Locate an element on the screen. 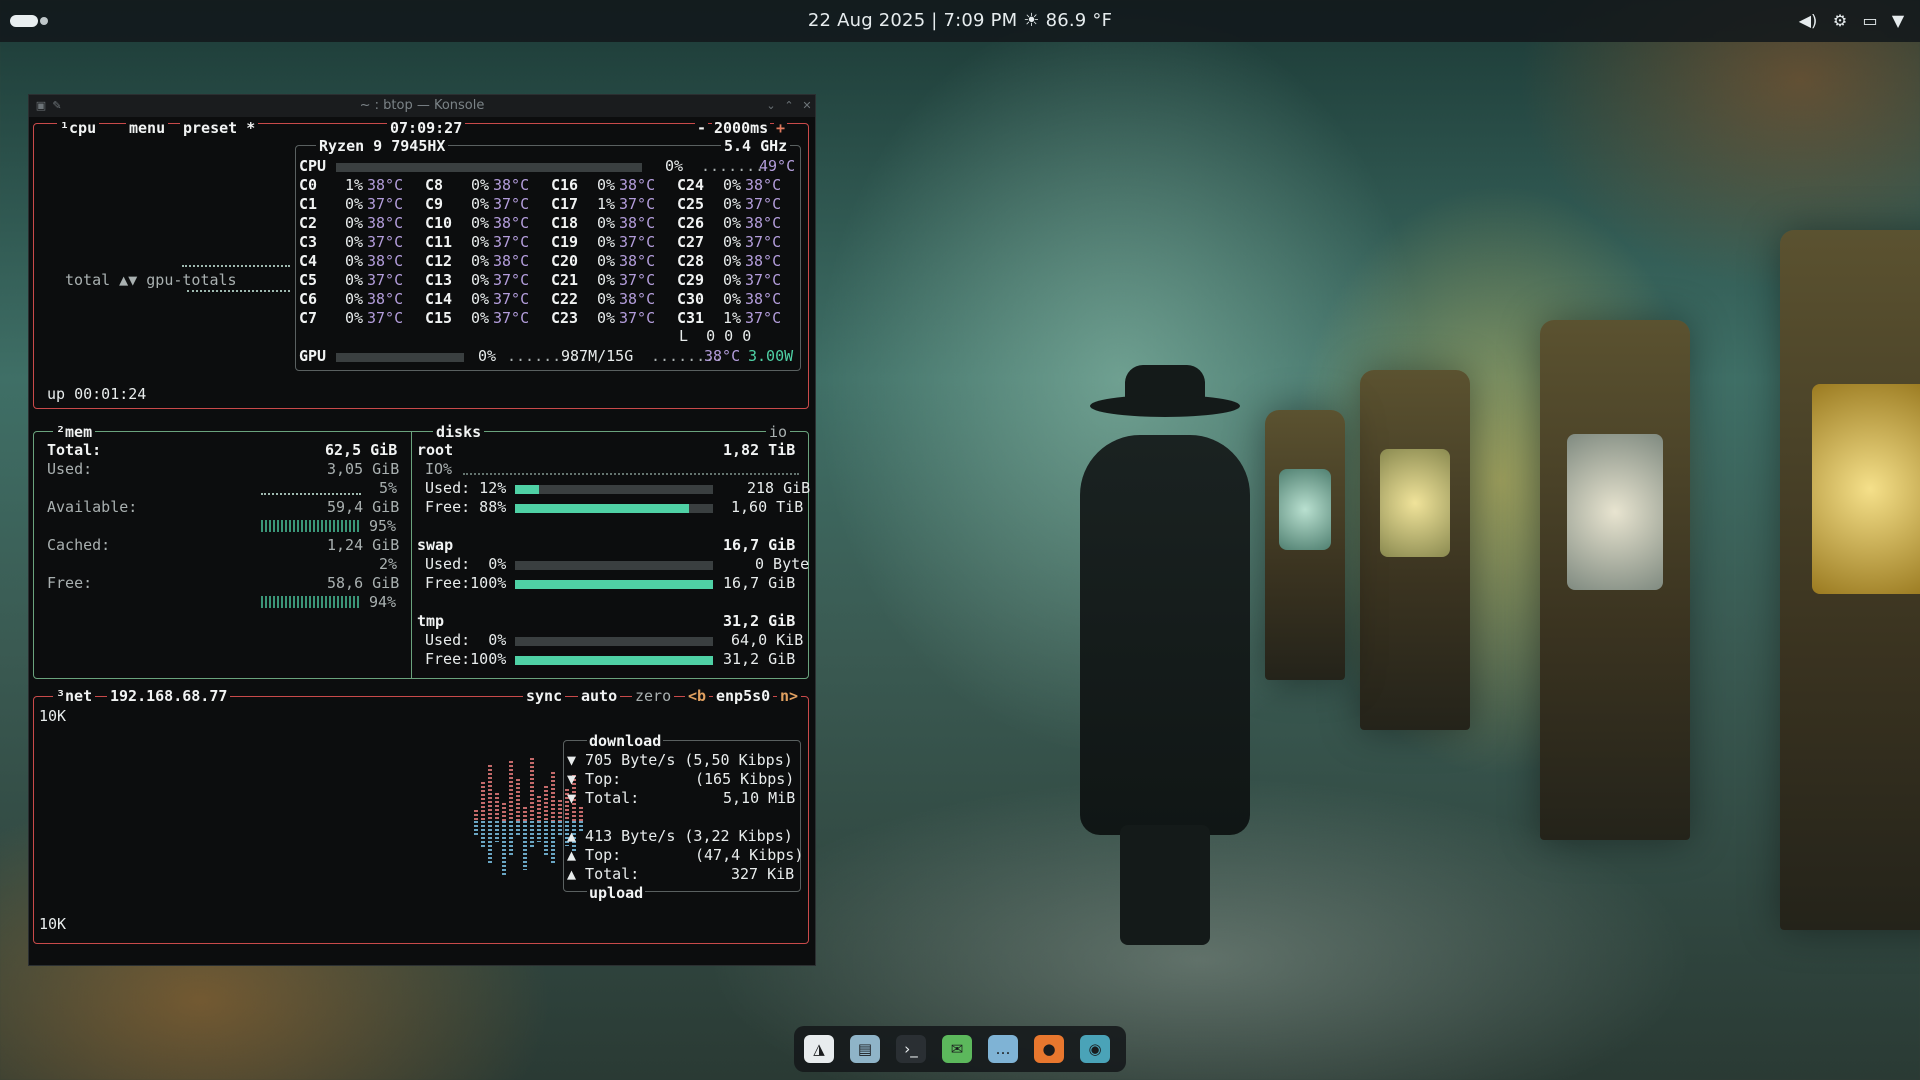 The height and width of the screenshot is (1080, 1920). settings-gear-icon: ⚙ is located at coordinates (1840, 21).